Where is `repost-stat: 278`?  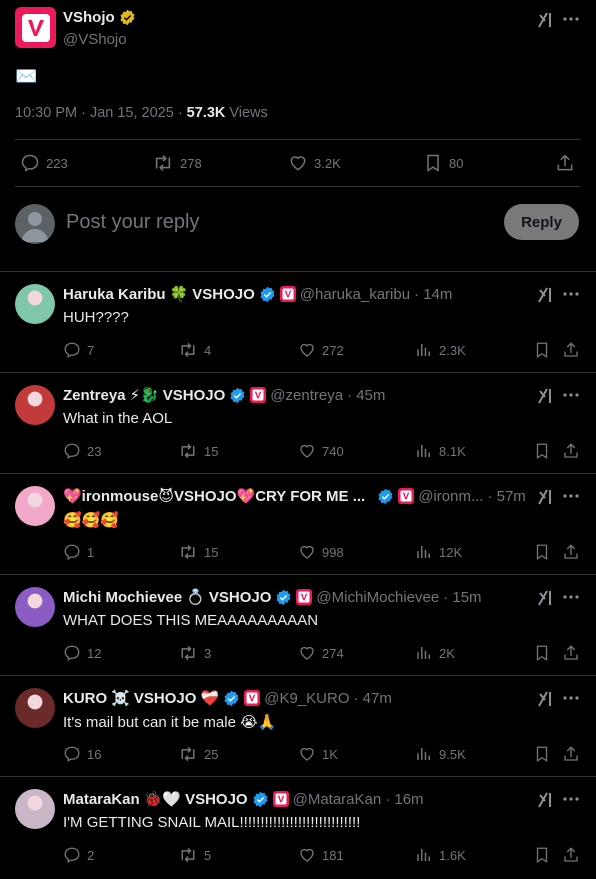 repost-stat: 278 is located at coordinates (177, 163).